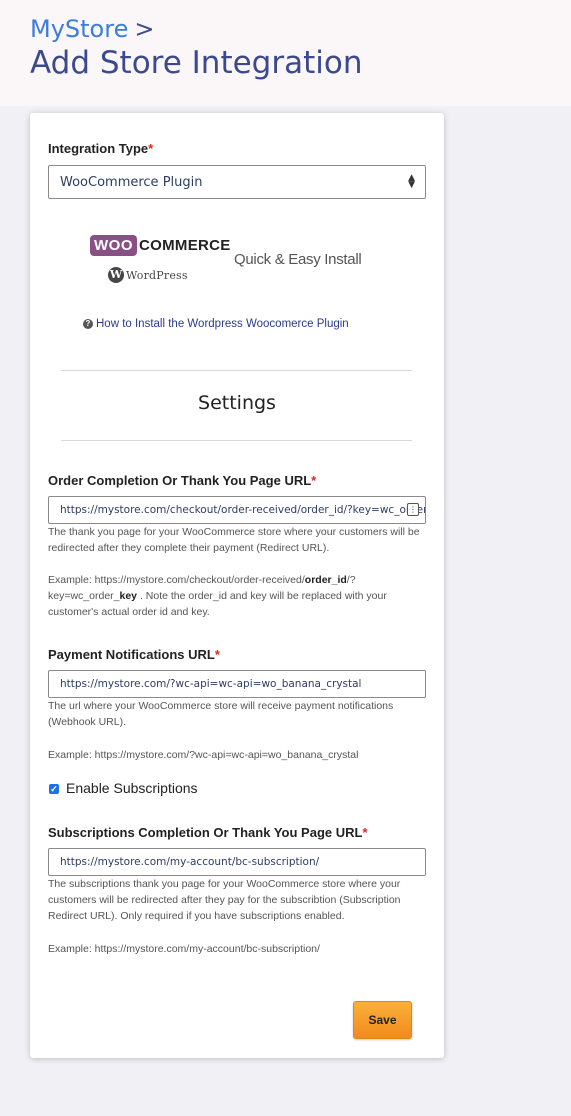 This screenshot has height=1116, width=571. I want to click on integration-type-value: WooCommerce Plugin, so click(131, 182).